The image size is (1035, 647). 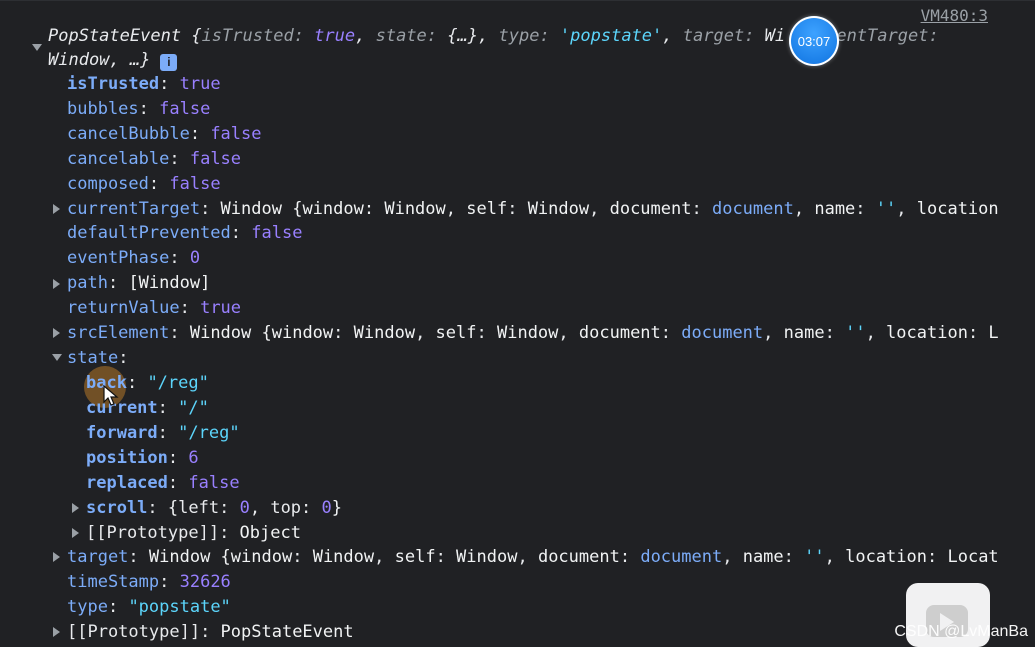 I want to click on scroll-suffix: }, so click(x=337, y=508).